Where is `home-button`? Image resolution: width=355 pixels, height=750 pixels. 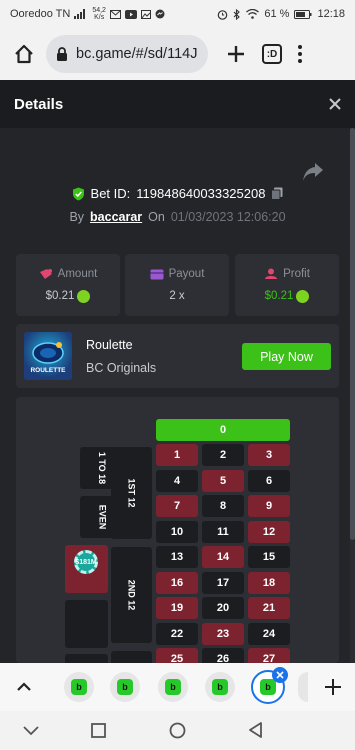
home-button is located at coordinates (24, 54).